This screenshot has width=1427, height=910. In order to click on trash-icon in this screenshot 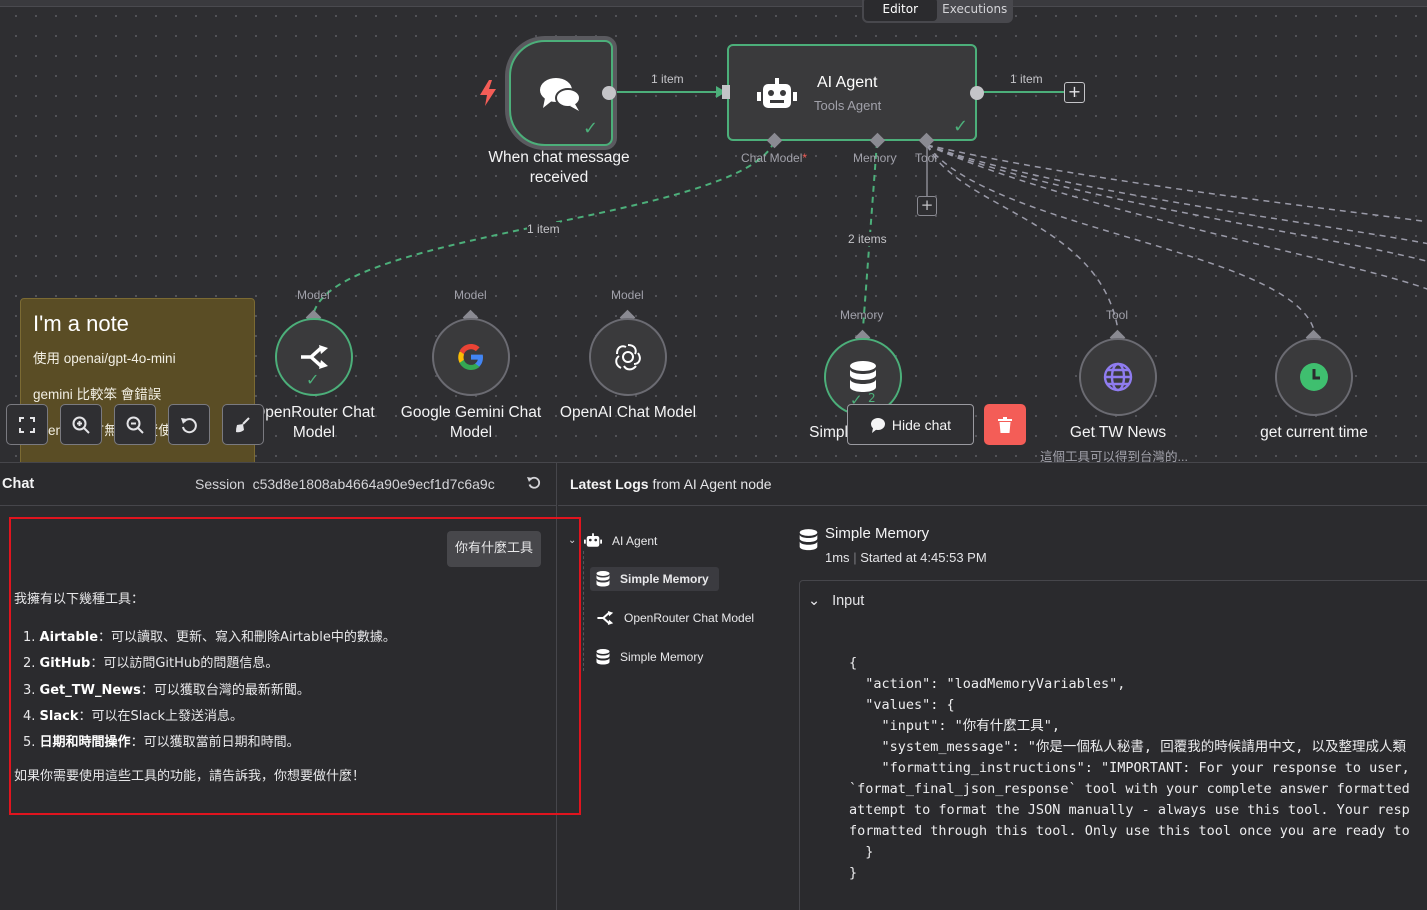, I will do `click(1005, 424)`.